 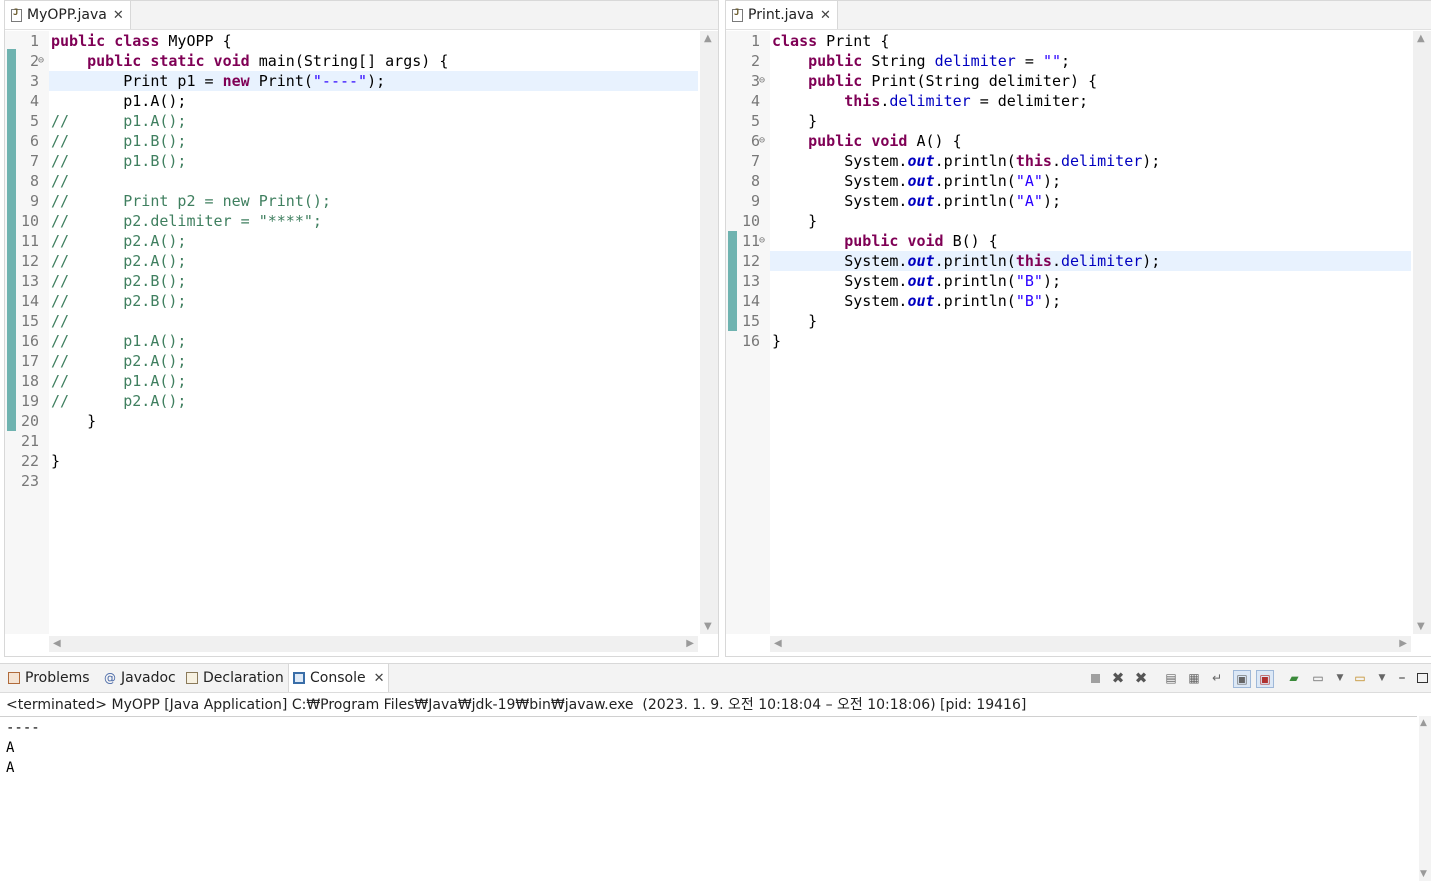 What do you see at coordinates (1118, 678) in the screenshot?
I see `remove-launch-icon: ✖` at bounding box center [1118, 678].